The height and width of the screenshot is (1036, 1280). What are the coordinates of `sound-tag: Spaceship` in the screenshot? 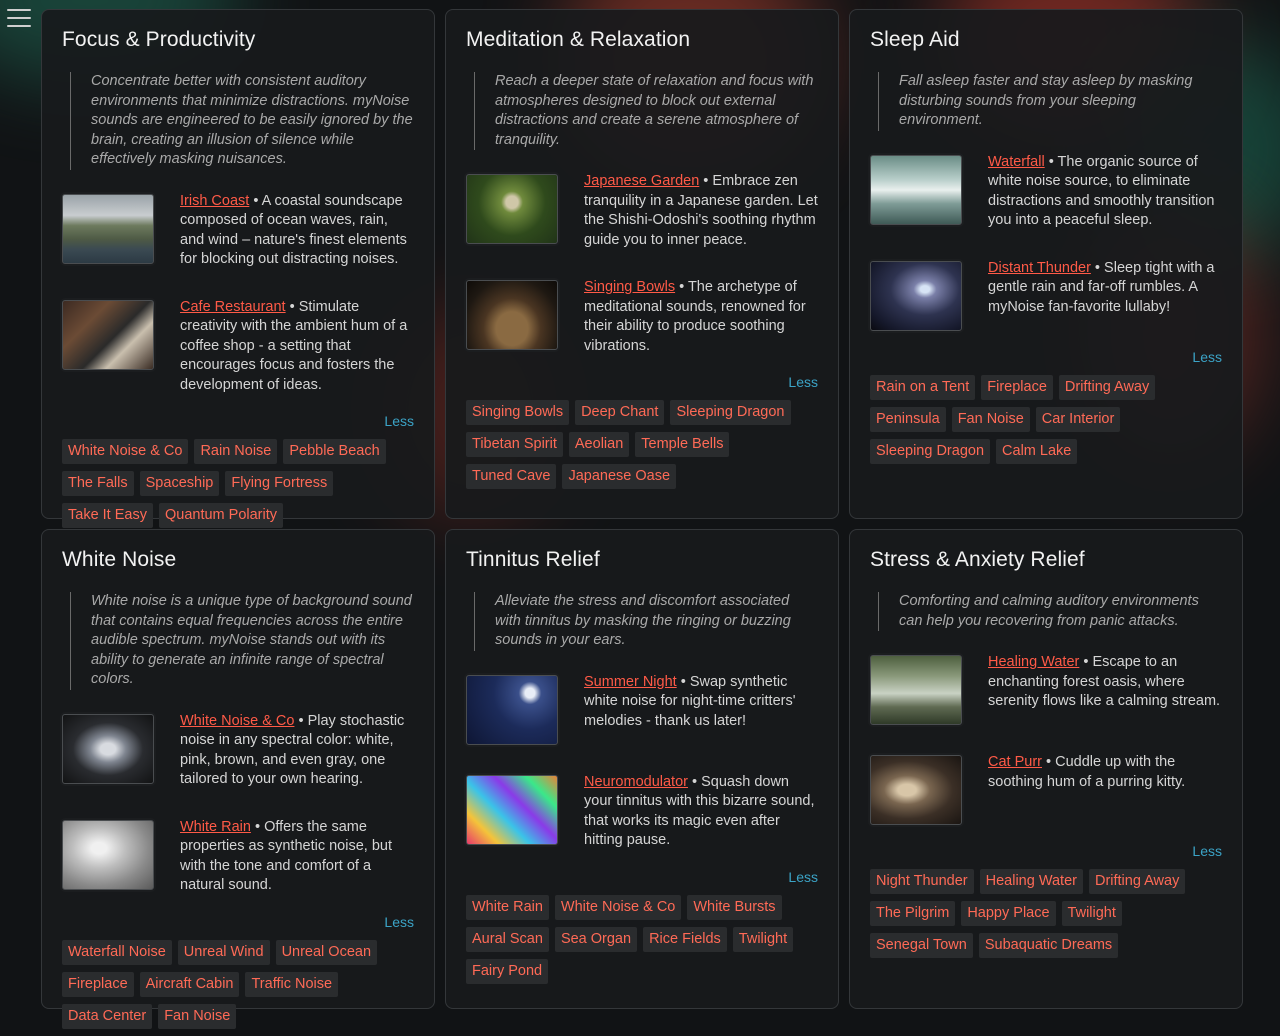 It's located at (179, 483).